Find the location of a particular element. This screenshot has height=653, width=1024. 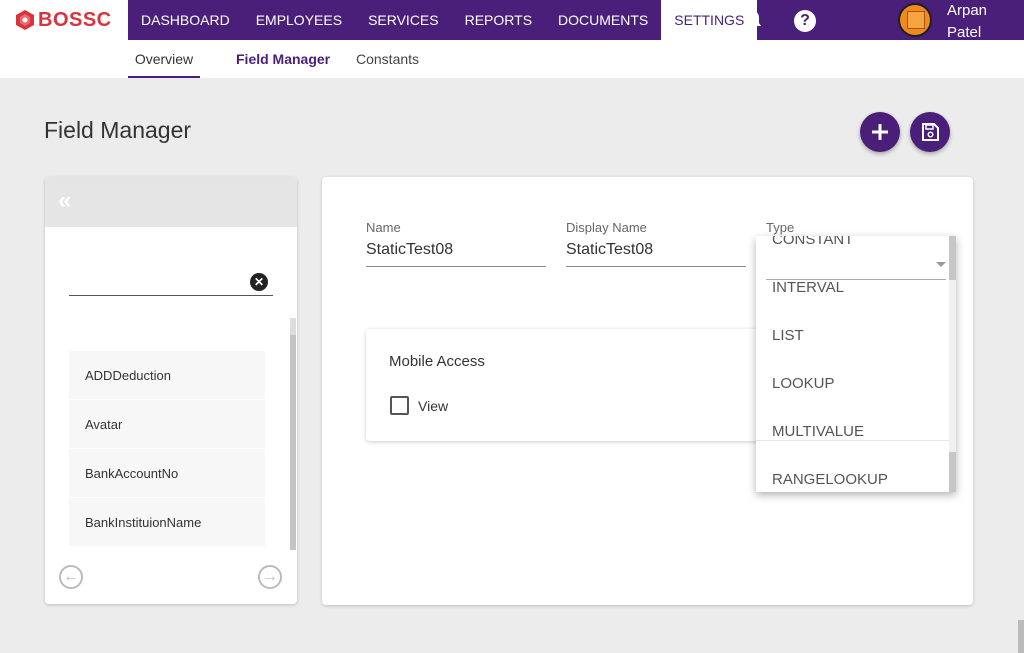

nav-reports: REPORTS is located at coordinates (498, 20).